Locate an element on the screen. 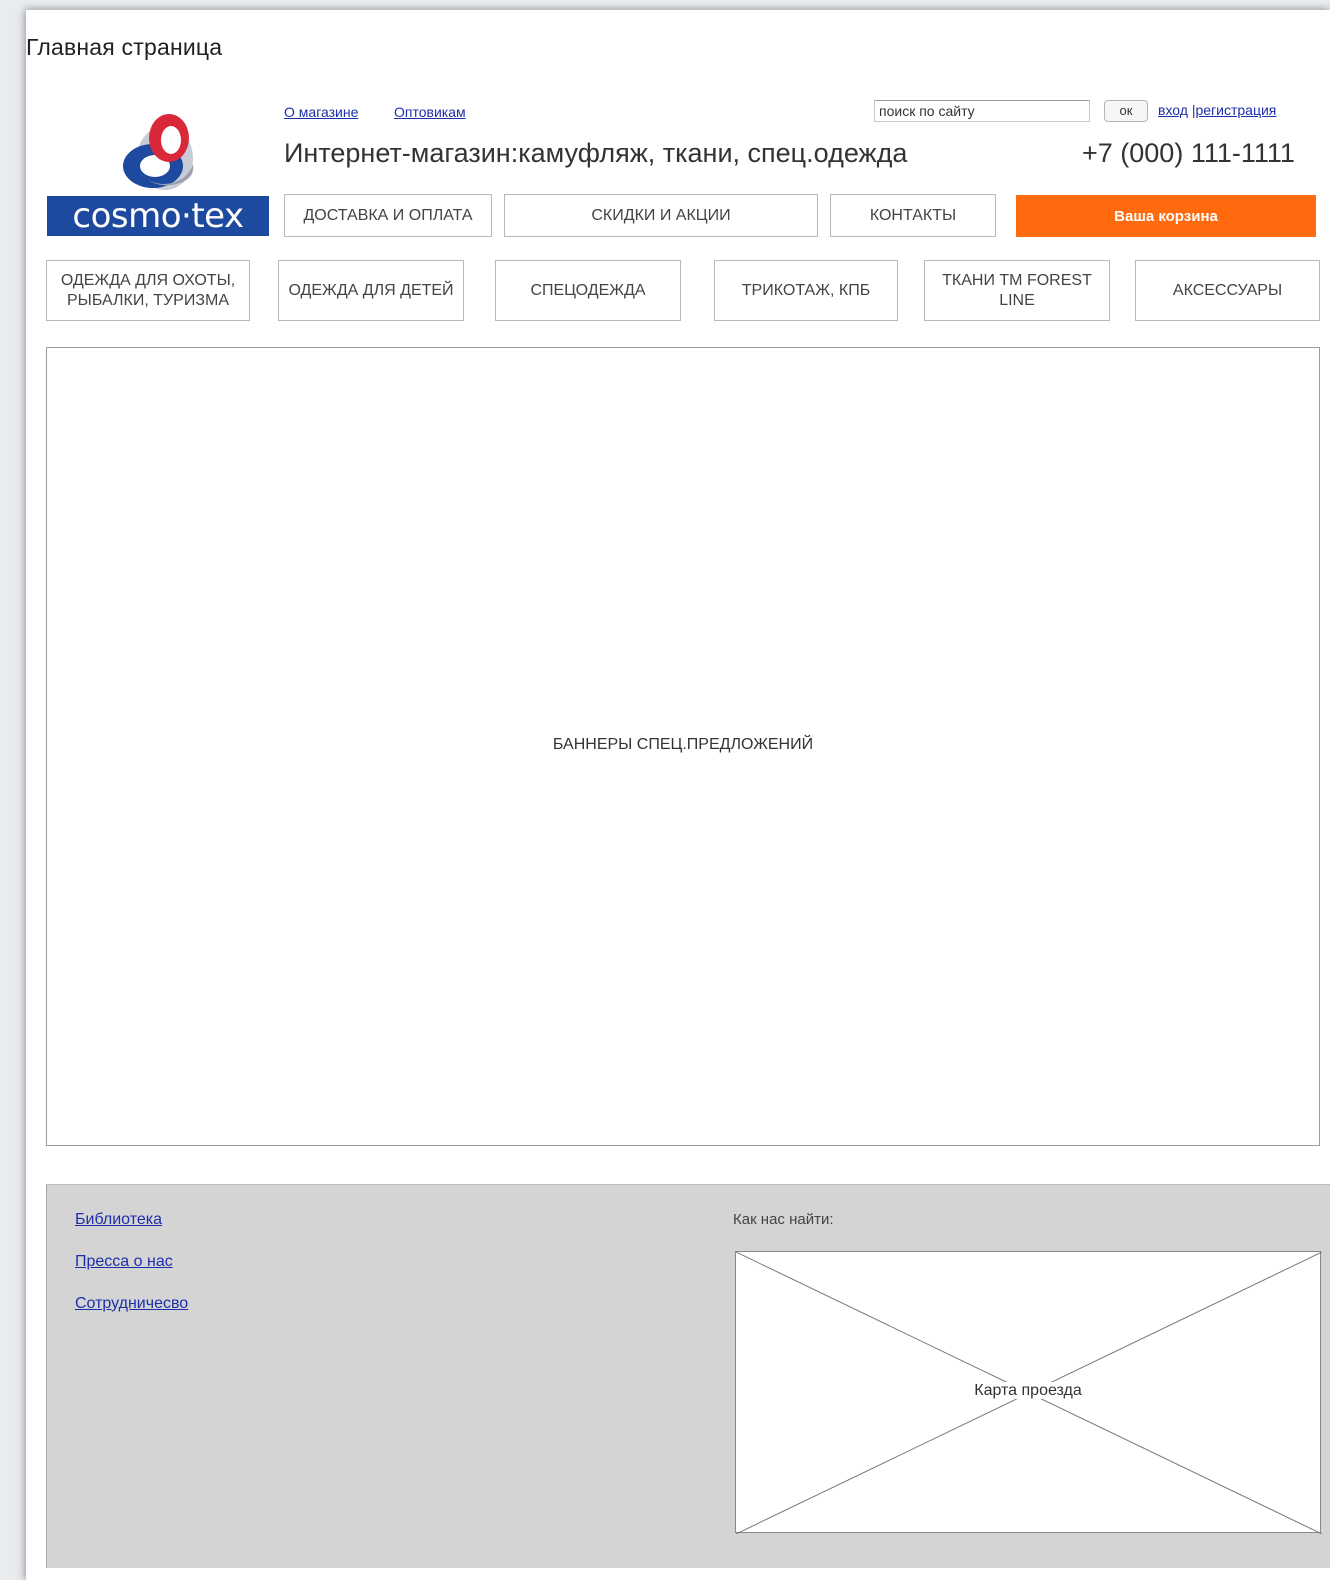 The width and height of the screenshot is (1330, 1580). site-logo: cosmo·tex is located at coordinates (158, 172).